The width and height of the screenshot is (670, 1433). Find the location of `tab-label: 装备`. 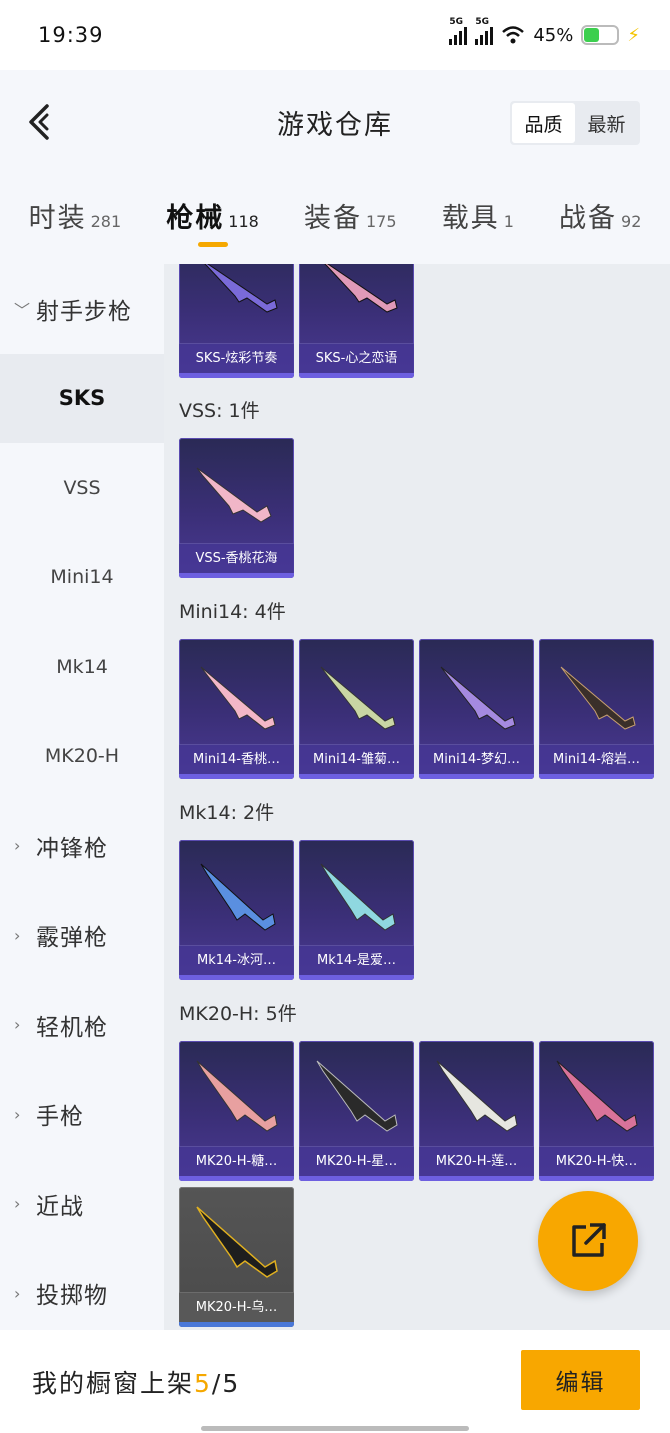

tab-label: 装备 is located at coordinates (332, 218).